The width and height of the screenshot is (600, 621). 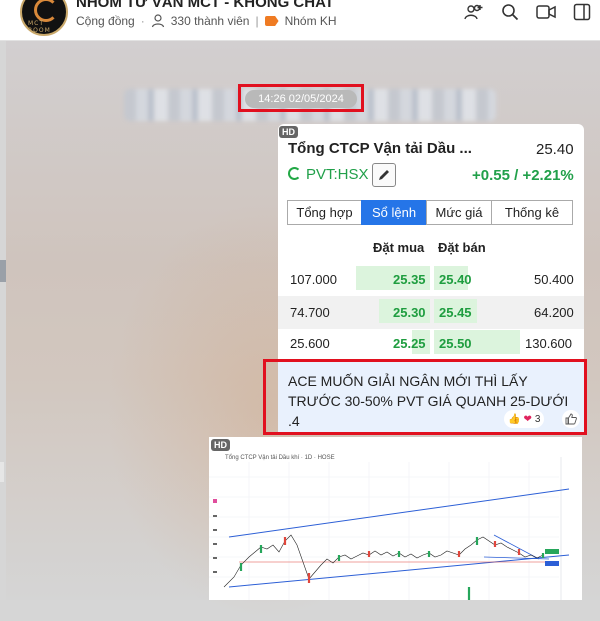 I want to click on add-reaction-button, so click(x=571, y=419).